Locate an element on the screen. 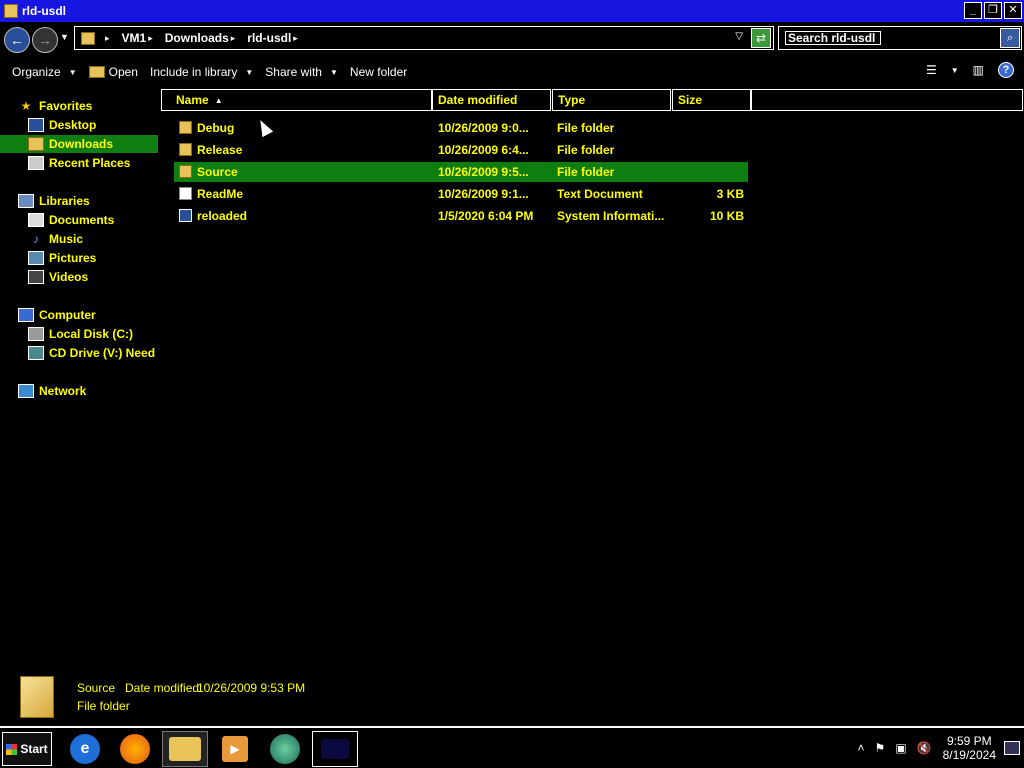 This screenshot has height=768, width=1024. action-center-flag-icon: ⚑ is located at coordinates (880, 748).